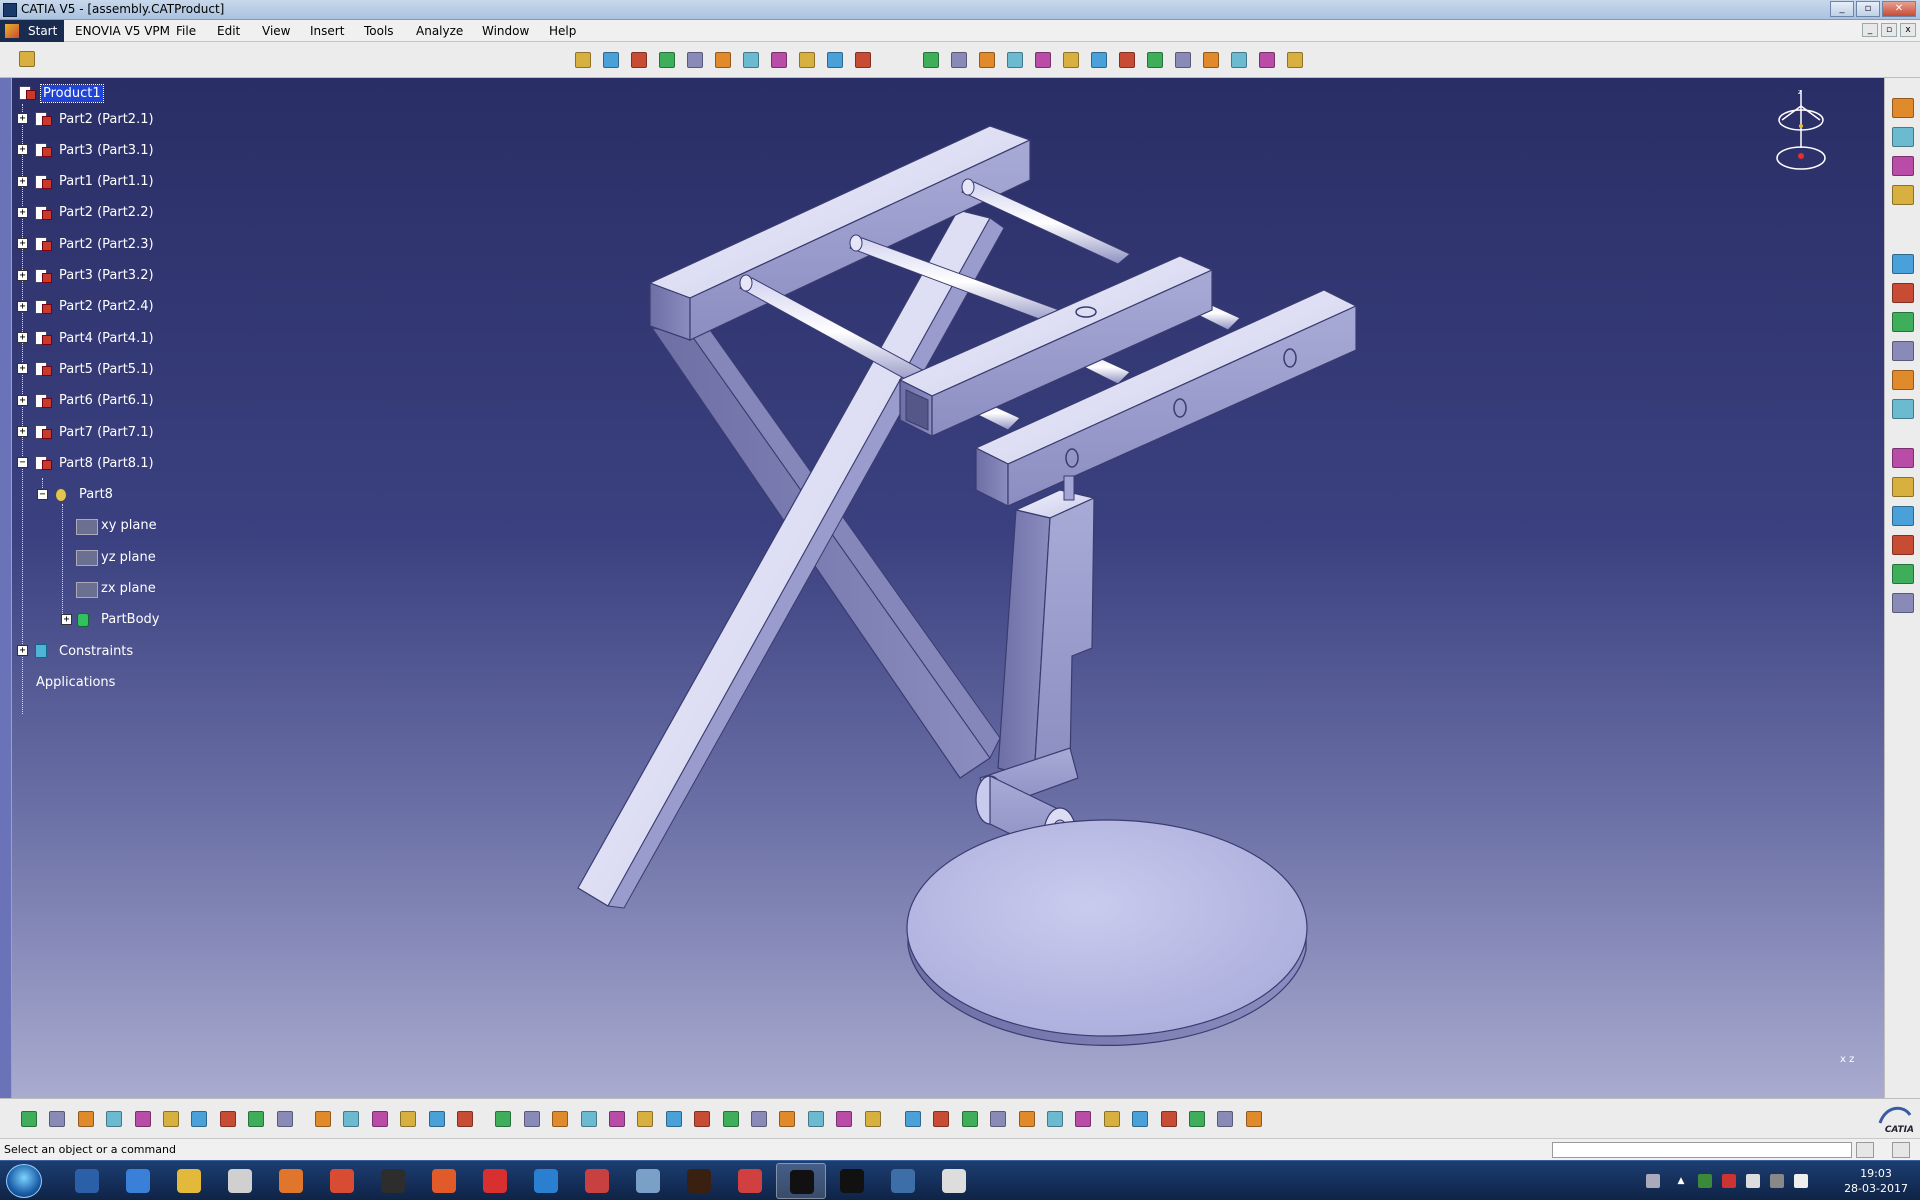 The height and width of the screenshot is (1200, 1920). Describe the element at coordinates (1903, 166) in the screenshot. I see `assembly-features-icon` at that location.